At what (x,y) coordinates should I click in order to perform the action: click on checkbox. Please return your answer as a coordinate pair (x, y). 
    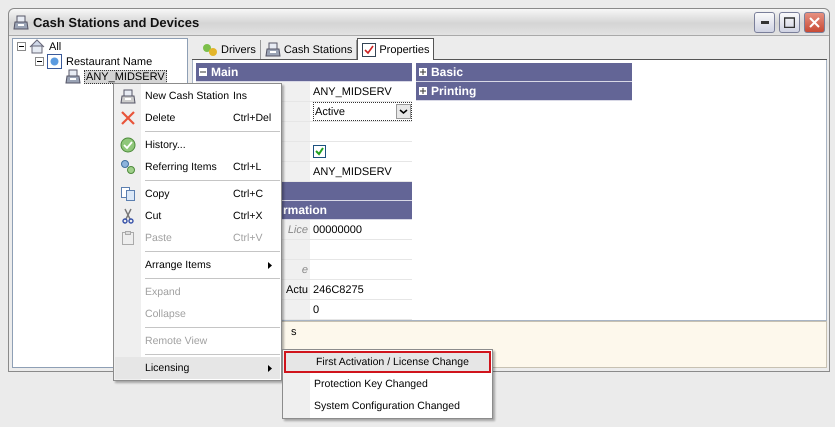
    Looking at the image, I should click on (319, 151).